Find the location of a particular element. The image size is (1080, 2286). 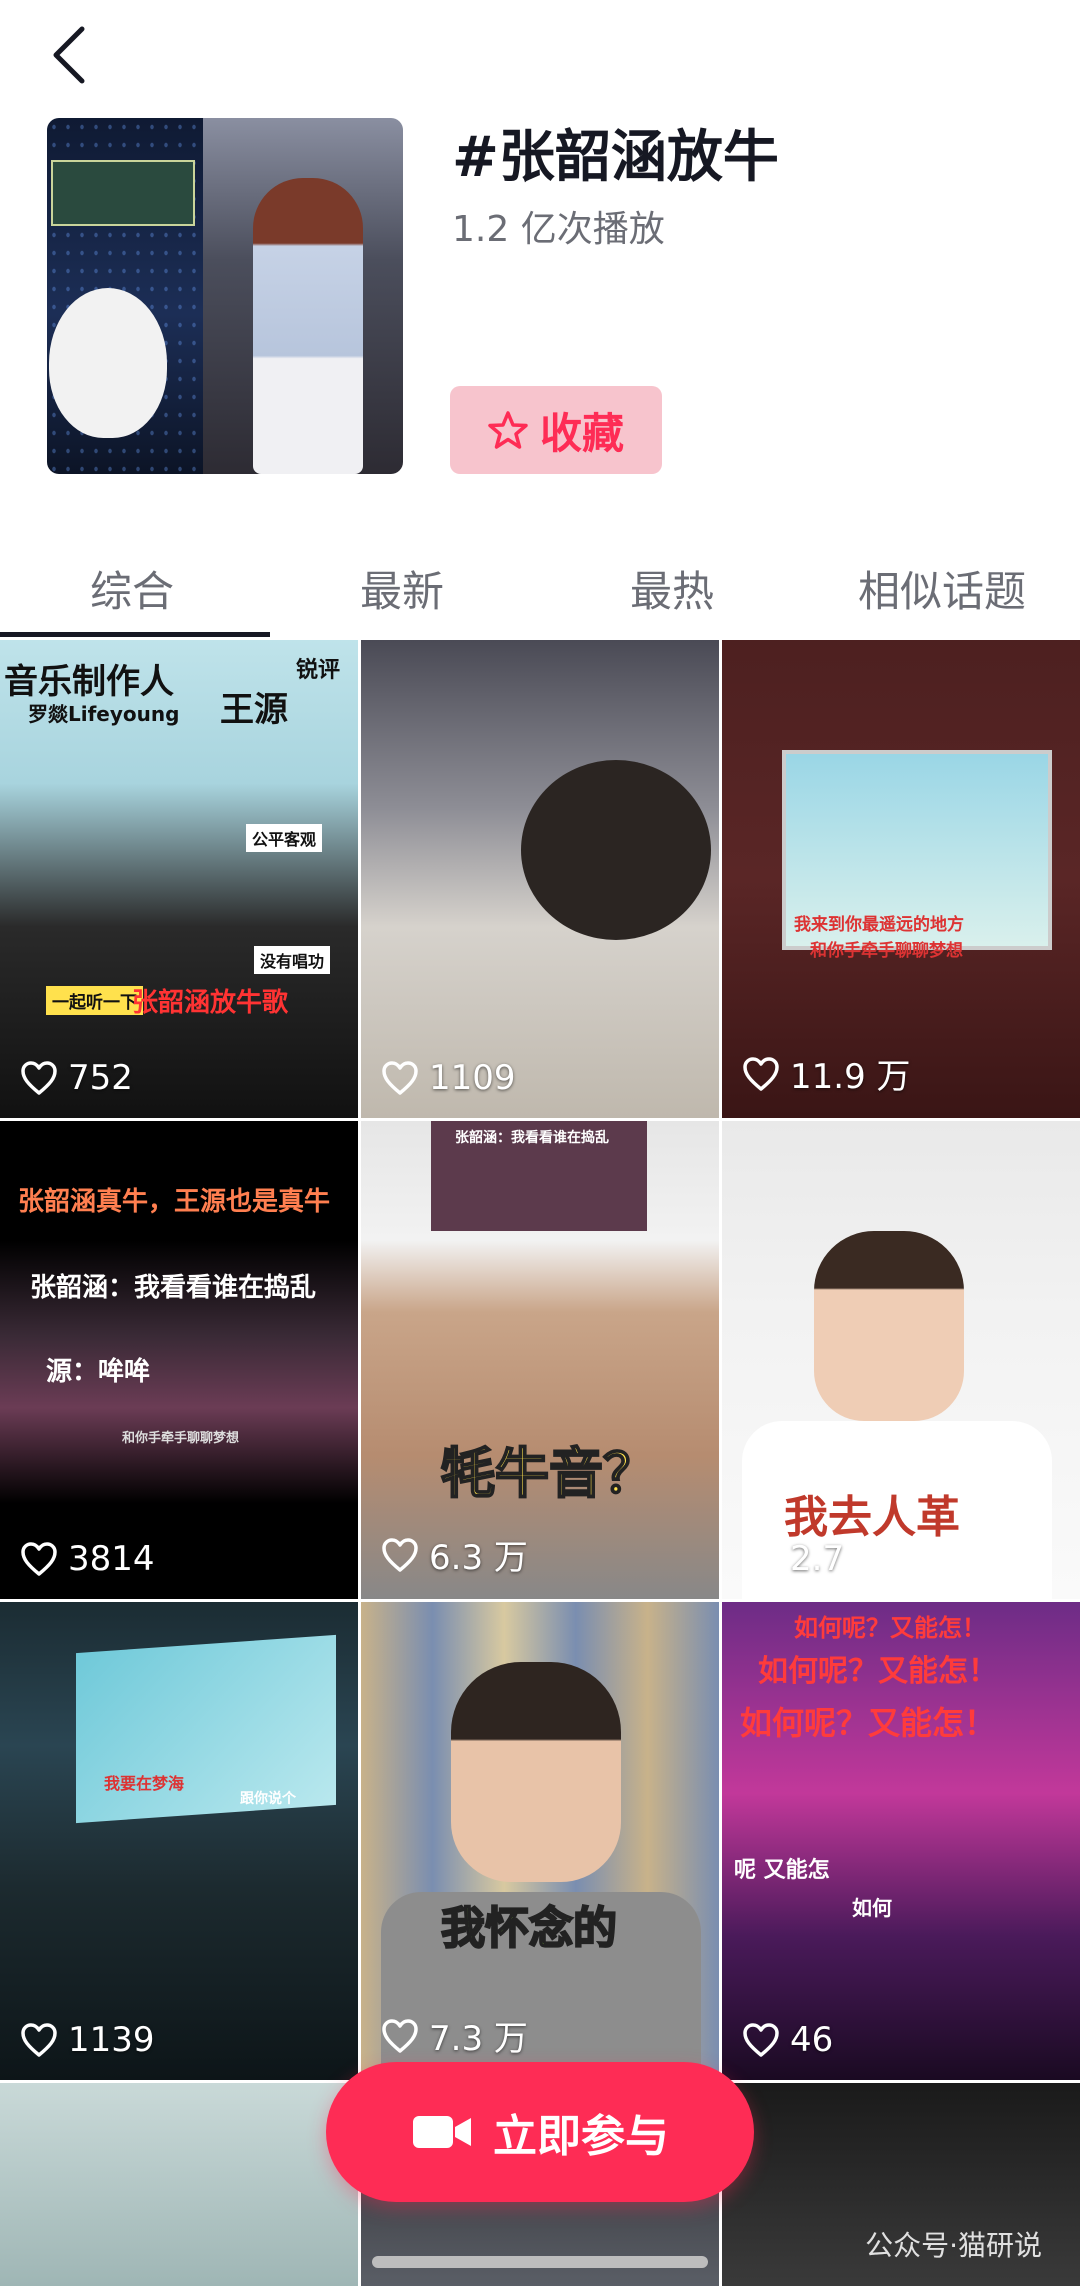

like-count: 11.9 万 is located at coordinates (826, 1073).